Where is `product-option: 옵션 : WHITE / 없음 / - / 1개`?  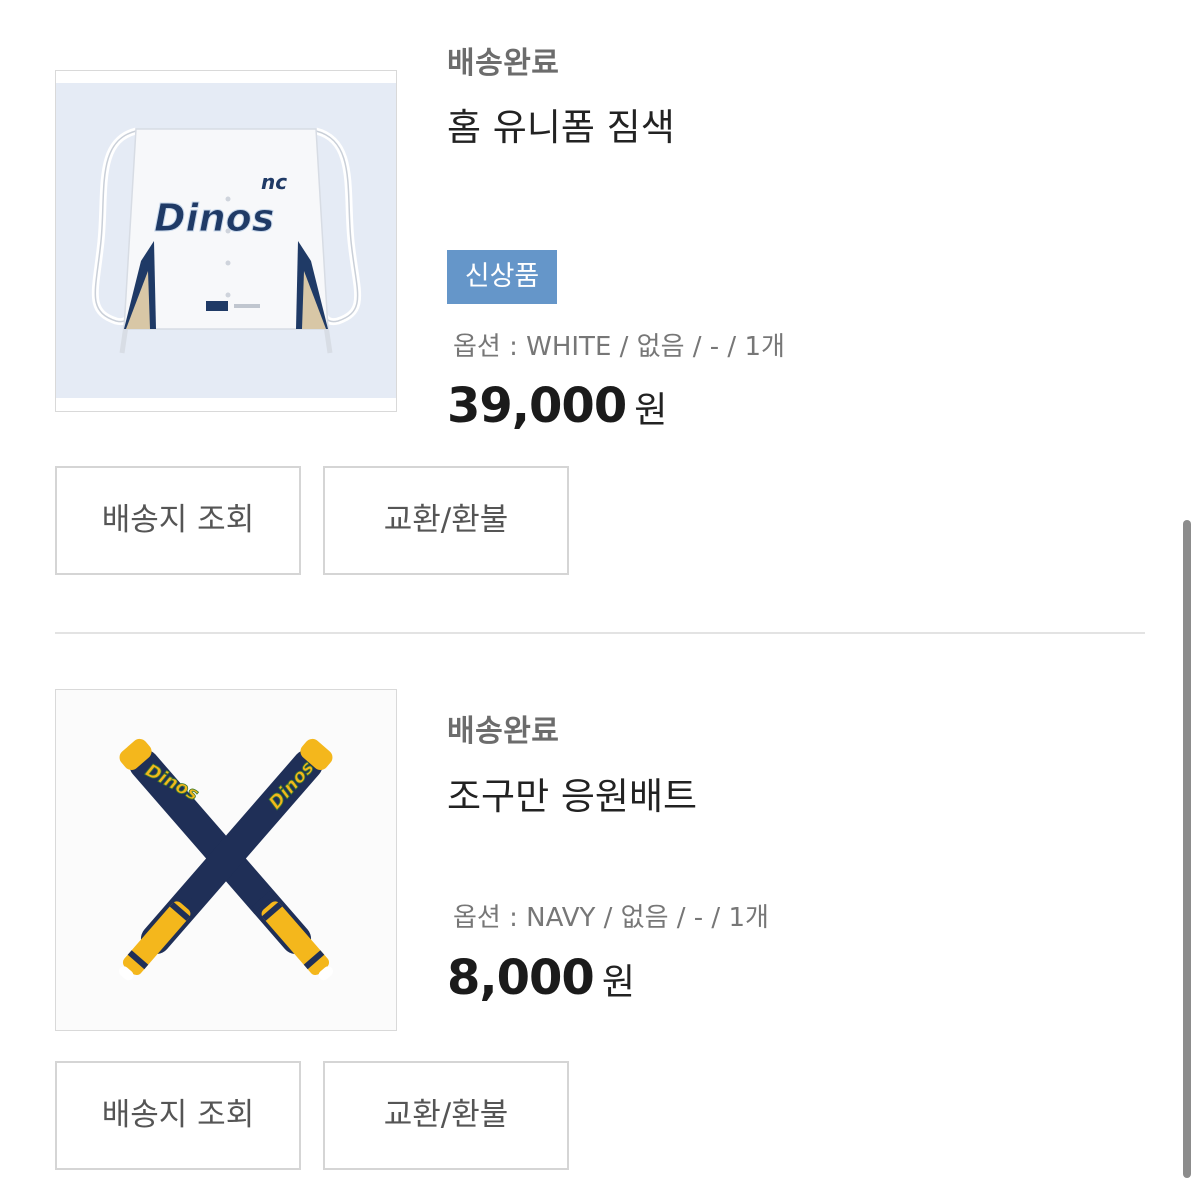
product-option: 옵션 : WHITE / 없음 / - / 1개 is located at coordinates (619, 347).